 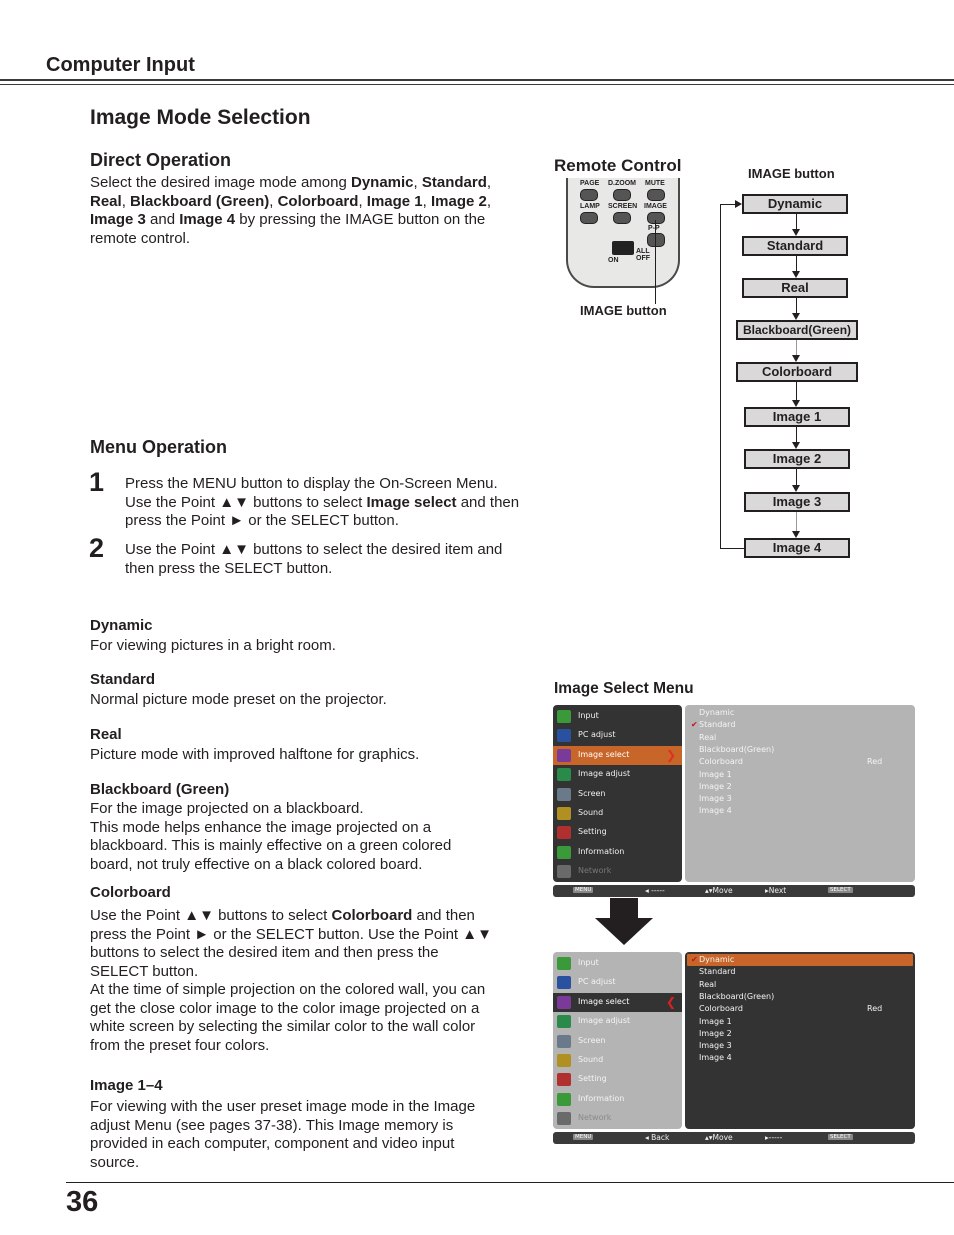 What do you see at coordinates (624, 688) in the screenshot?
I see `image-select-menu-heading: Image Select Menu` at bounding box center [624, 688].